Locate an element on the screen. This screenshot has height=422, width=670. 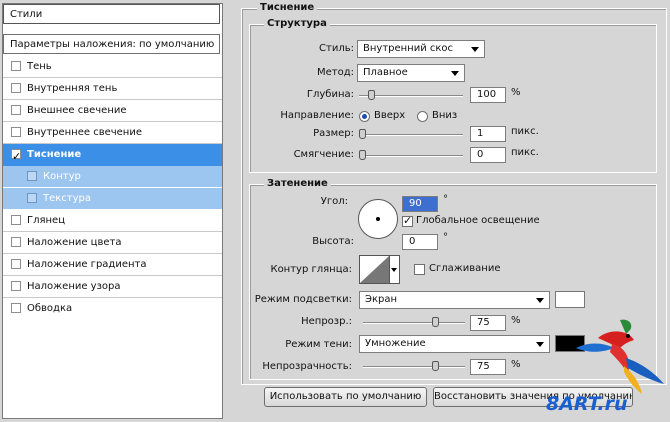
style-item-label: Тень is located at coordinates (39, 66).